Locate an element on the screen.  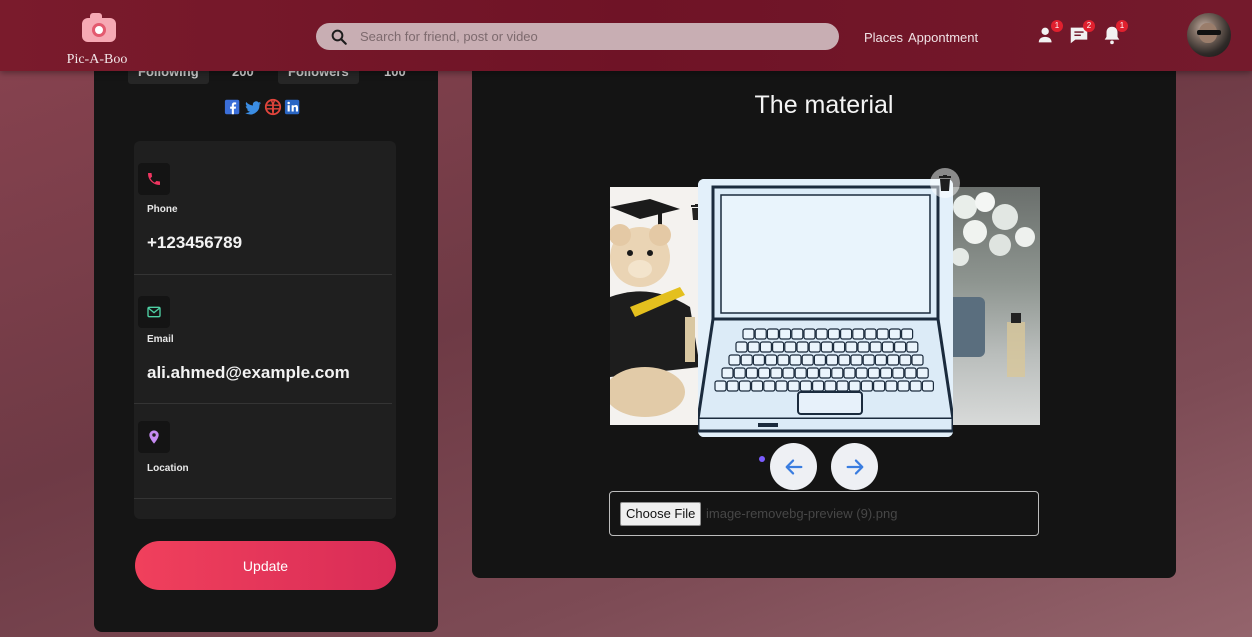
camera-icon is located at coordinates (99, 27).